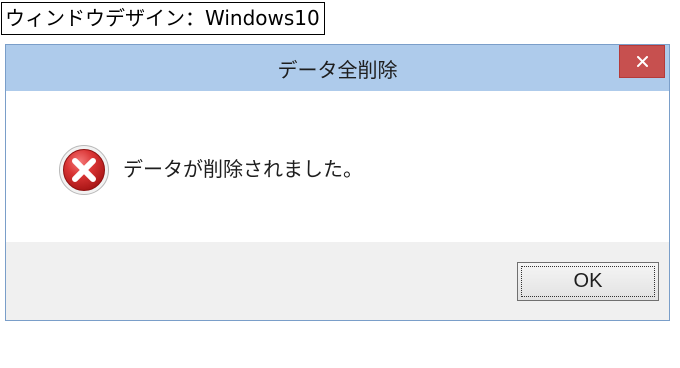  I want to click on close-button, so click(642, 61).